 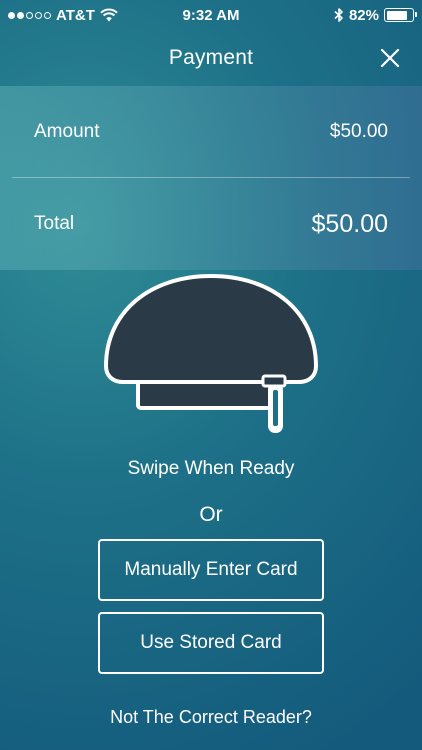 I want to click on close-button, so click(x=390, y=58).